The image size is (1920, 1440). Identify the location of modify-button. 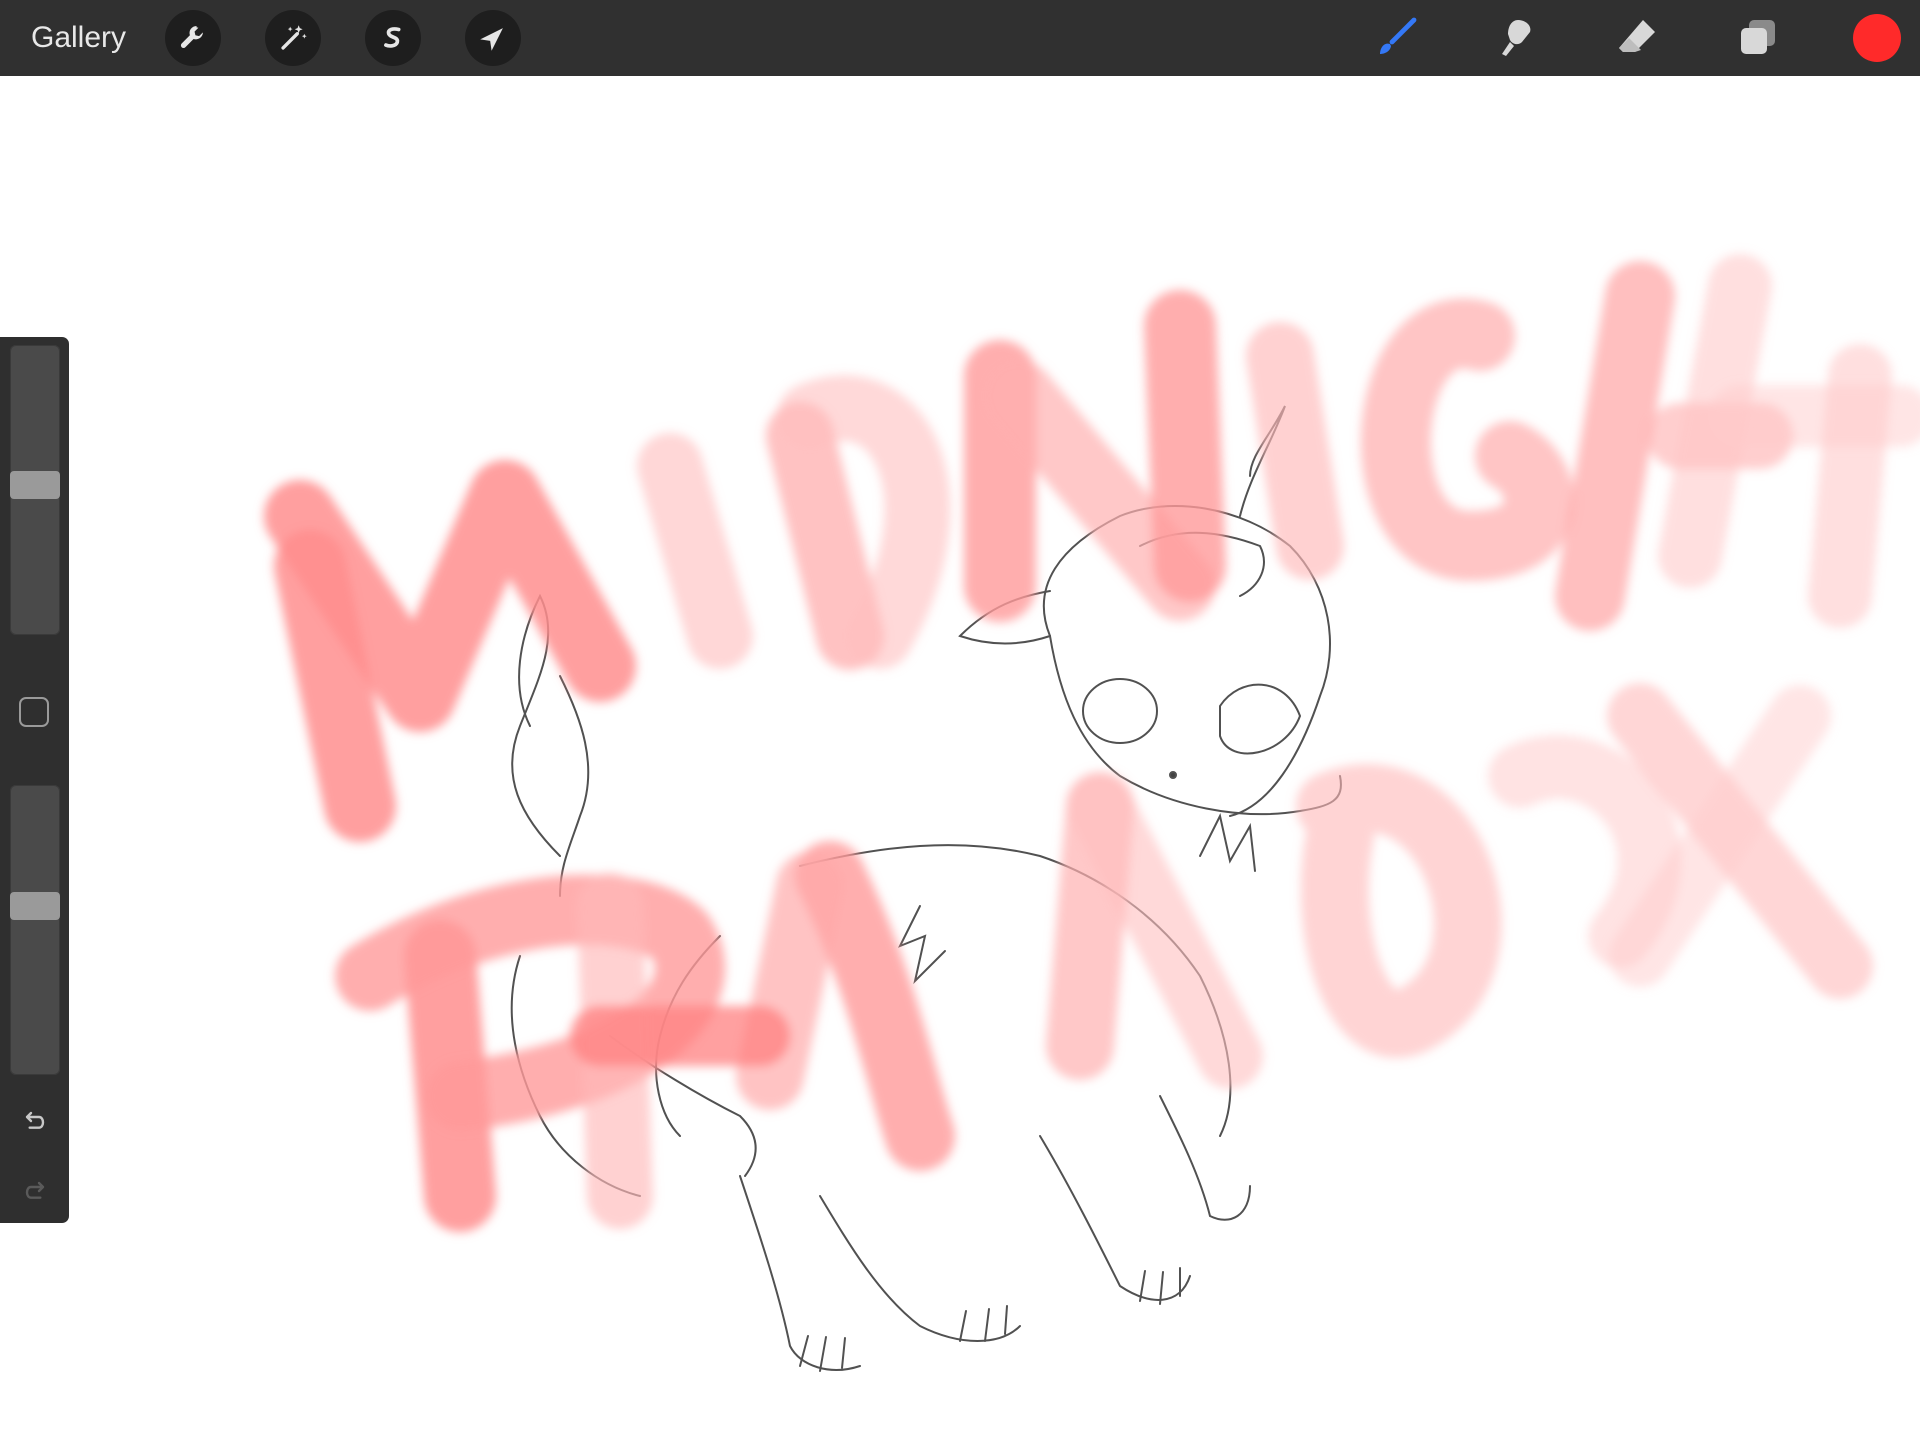
(34, 712).